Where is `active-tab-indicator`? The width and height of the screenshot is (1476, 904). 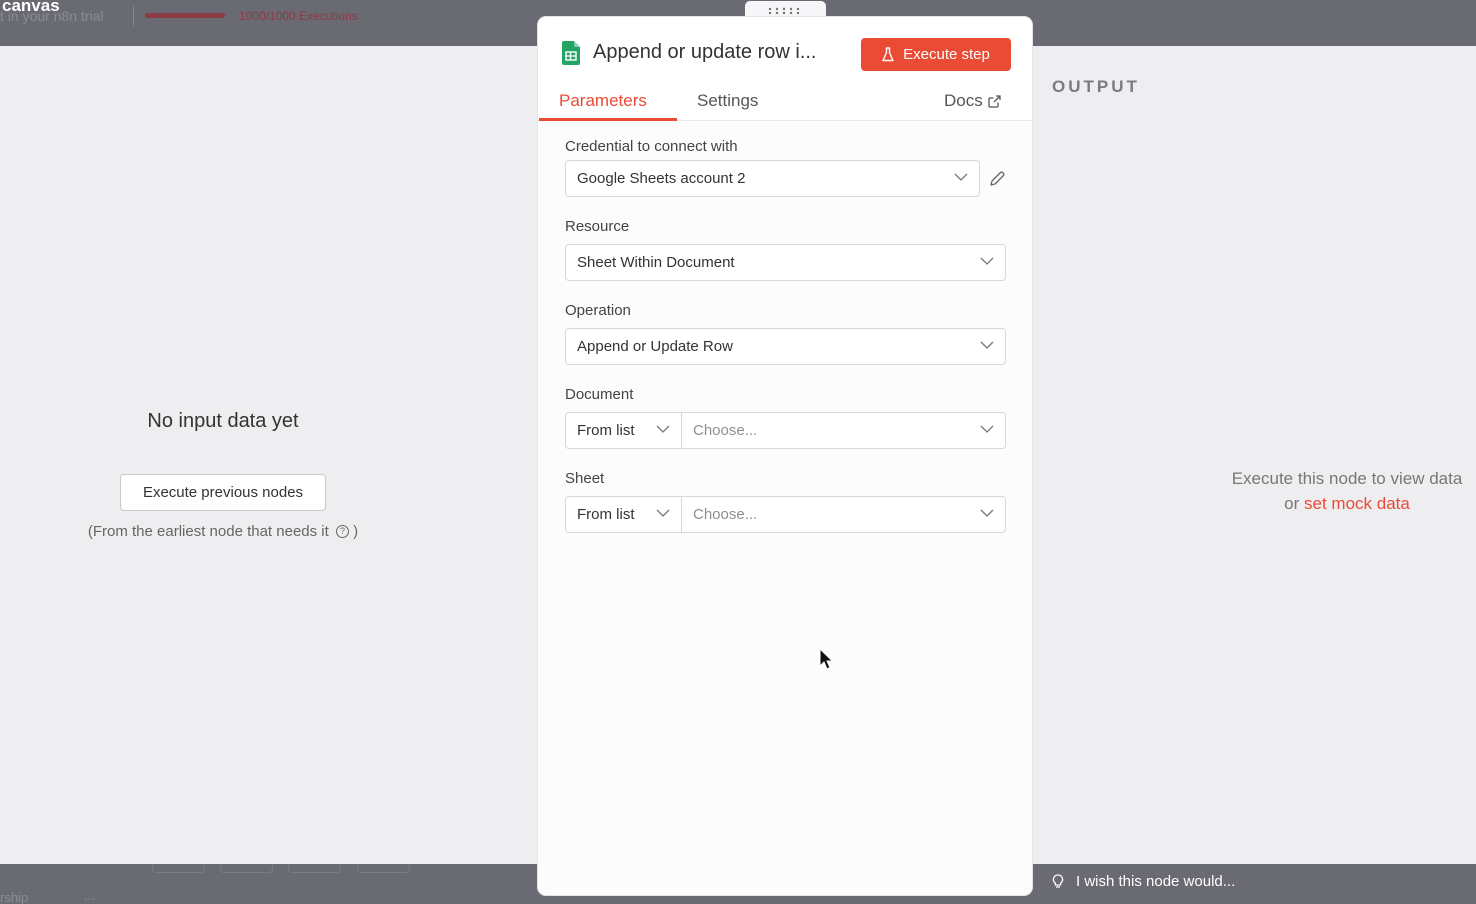
active-tab-indicator is located at coordinates (608, 119).